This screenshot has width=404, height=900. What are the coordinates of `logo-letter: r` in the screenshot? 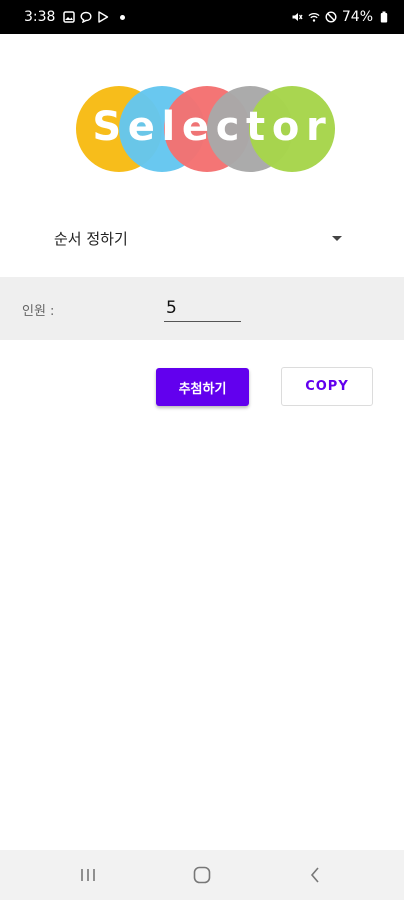 It's located at (316, 127).